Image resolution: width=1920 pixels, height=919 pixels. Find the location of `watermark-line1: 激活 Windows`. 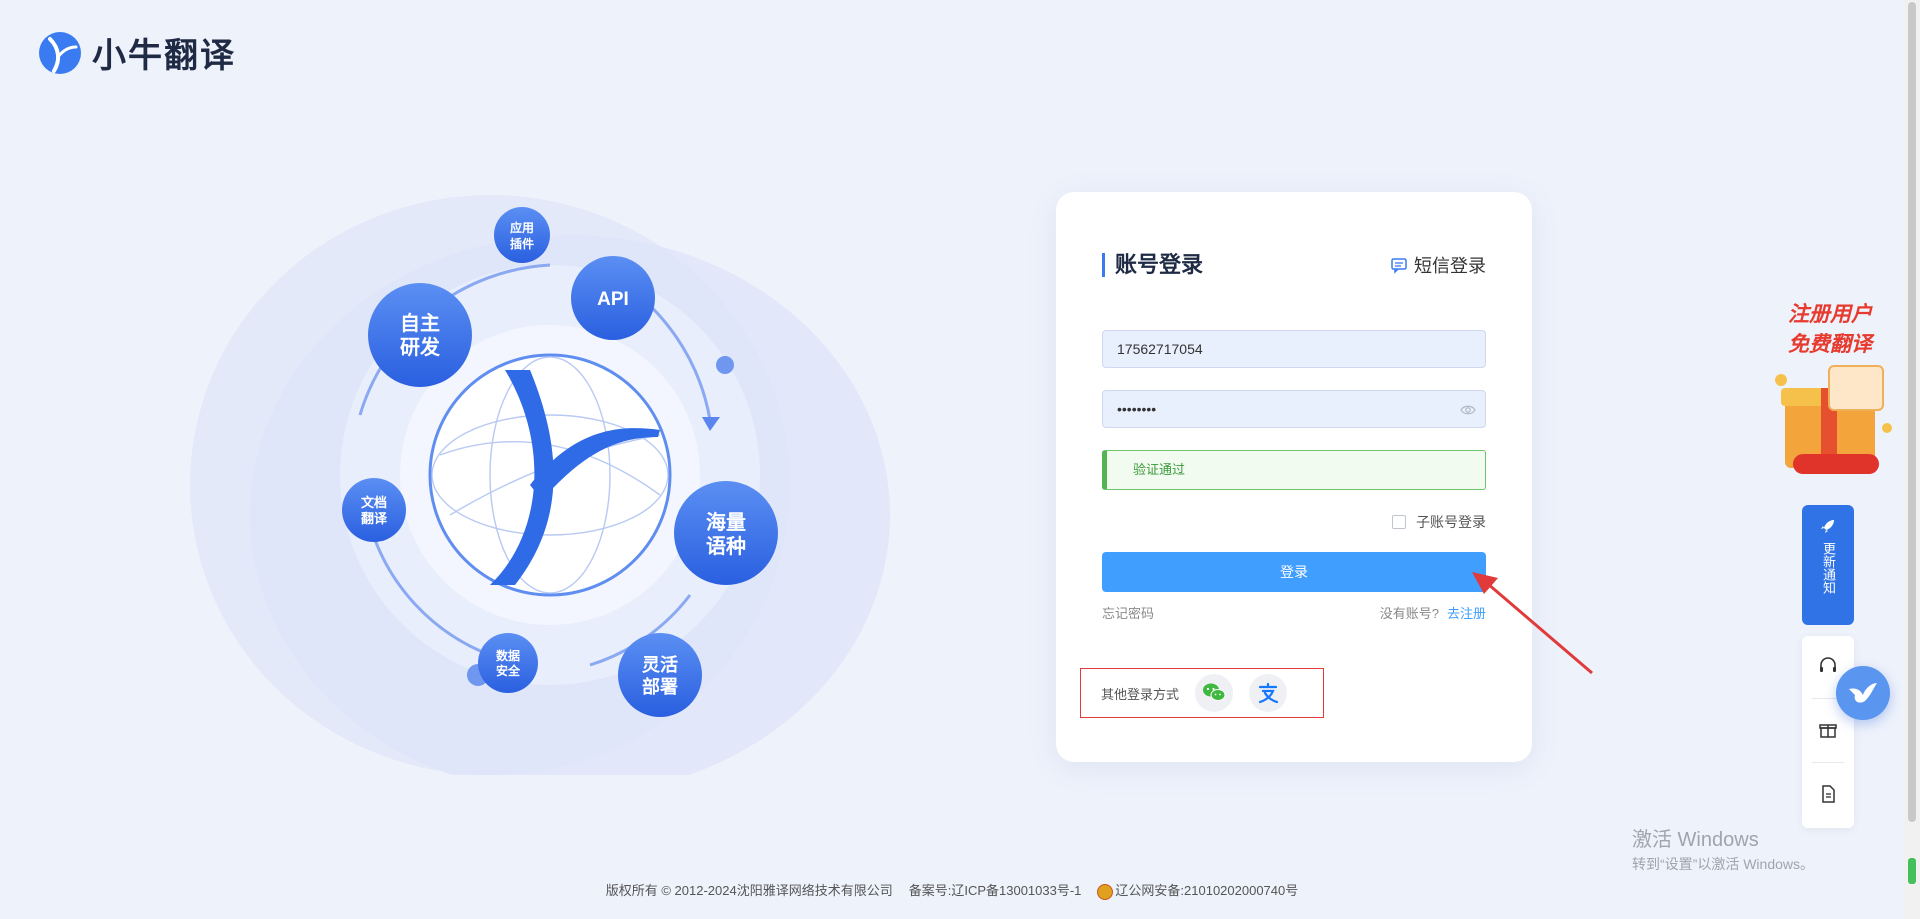

watermark-line1: 激活 Windows is located at coordinates (1695, 840).